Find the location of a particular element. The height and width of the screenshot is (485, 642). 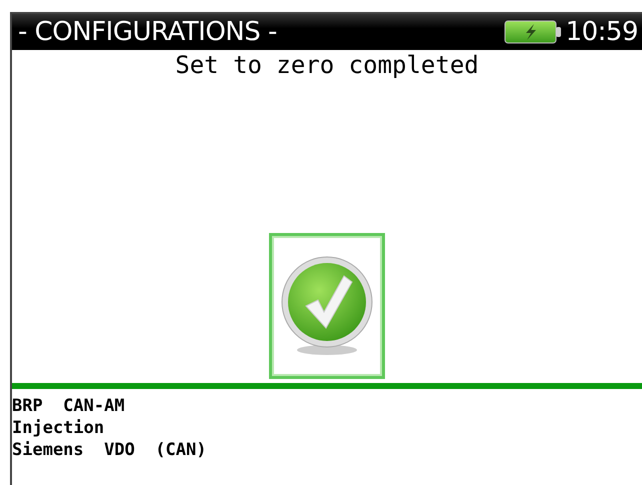

check-mark-icon is located at coordinates (327, 306).